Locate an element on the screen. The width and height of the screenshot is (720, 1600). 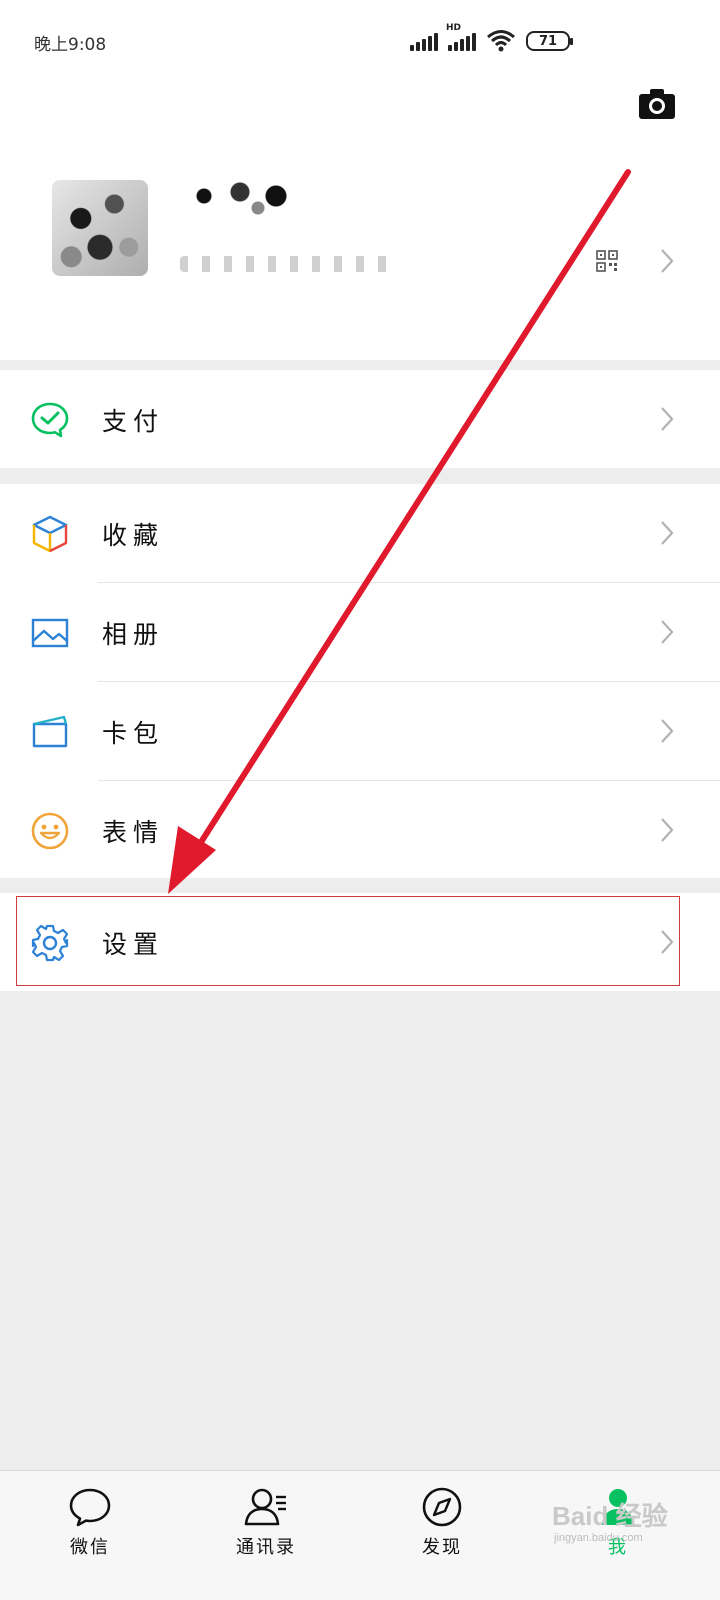
menu-label-favorites: 收藏 is located at coordinates (133, 535).